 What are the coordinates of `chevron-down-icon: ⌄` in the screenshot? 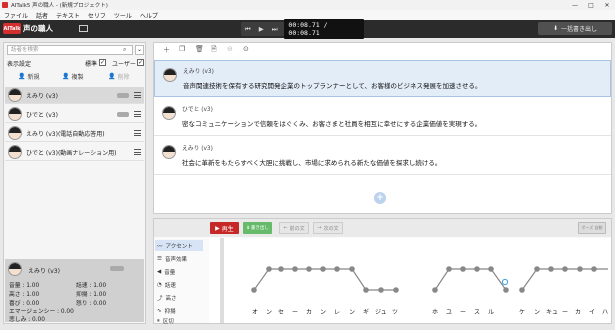 It's located at (139, 50).